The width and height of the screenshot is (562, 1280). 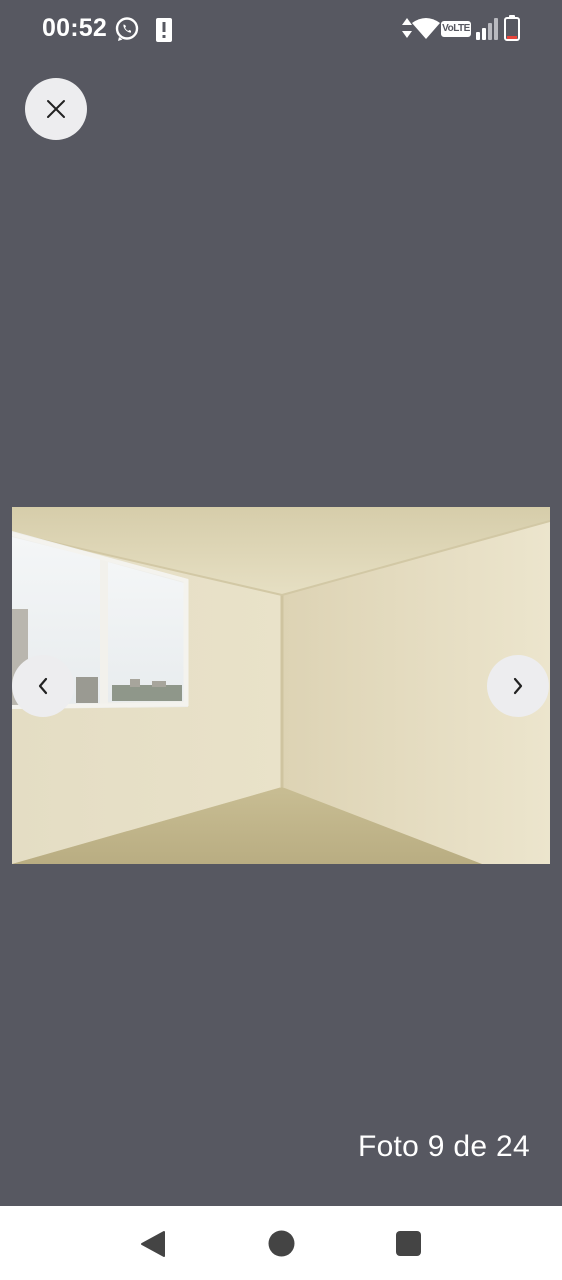 What do you see at coordinates (408, 1243) in the screenshot?
I see `recents-icon` at bounding box center [408, 1243].